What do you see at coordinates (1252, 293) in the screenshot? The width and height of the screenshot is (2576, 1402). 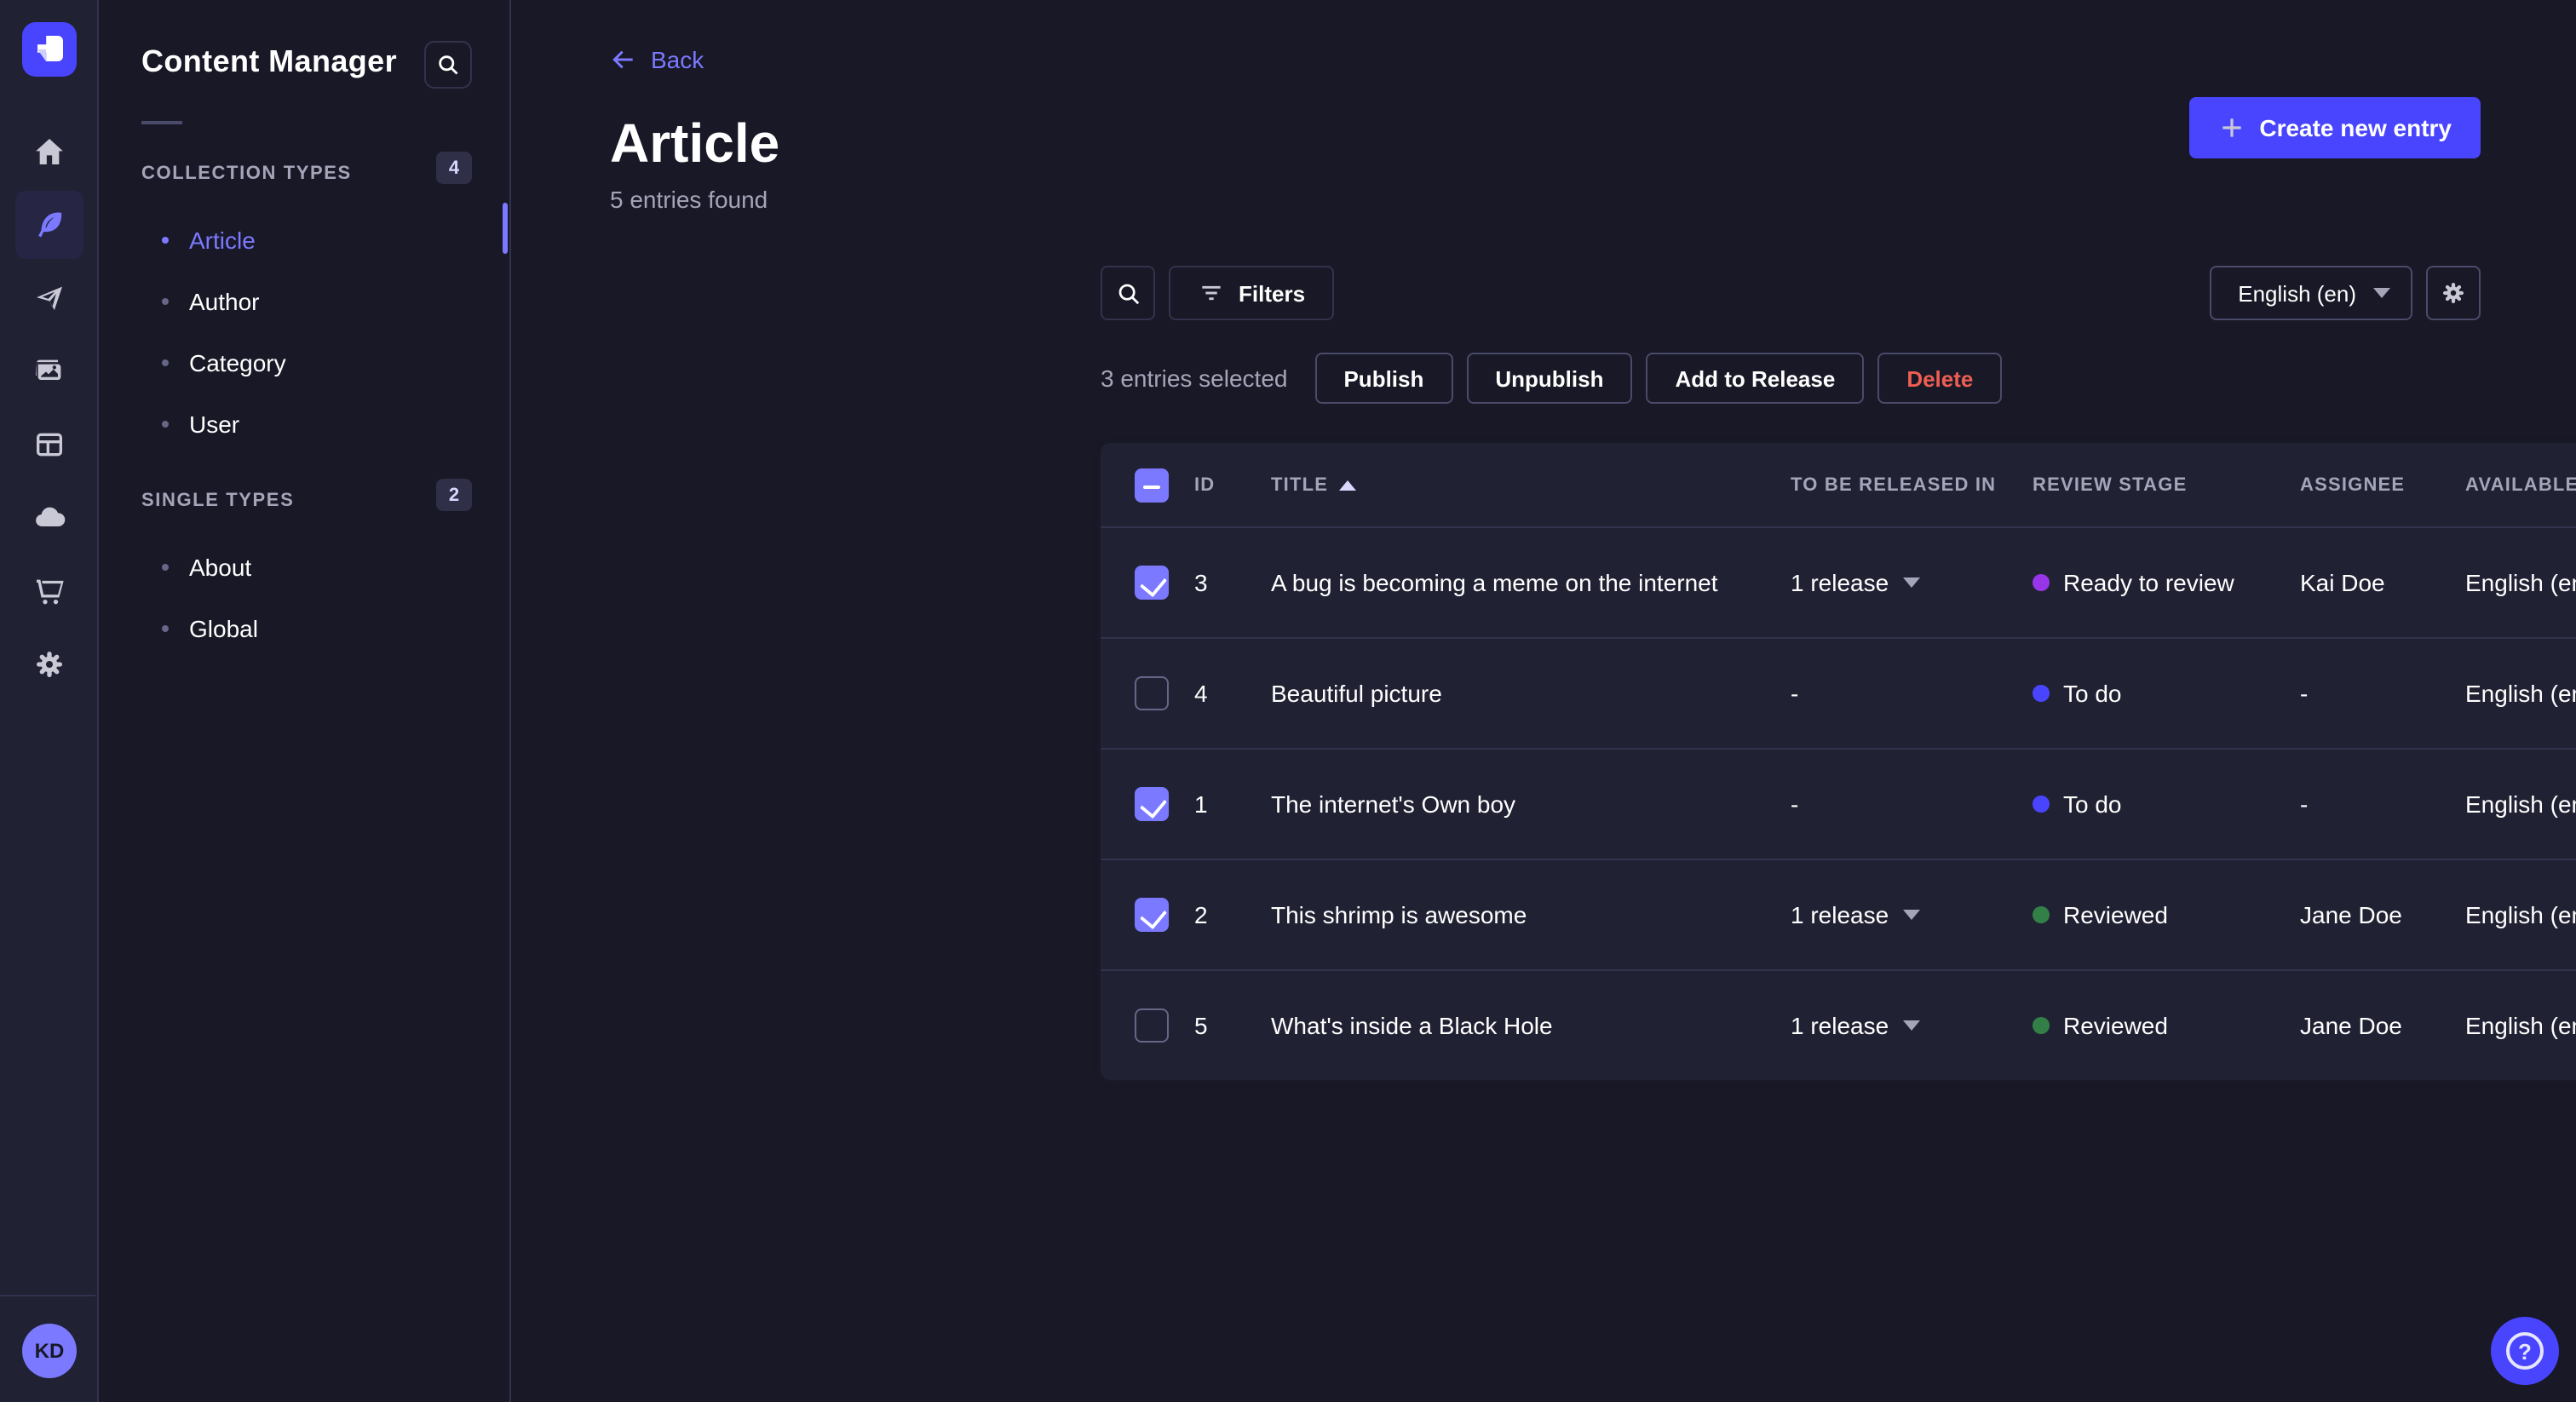 I see `filters-button: Filters` at bounding box center [1252, 293].